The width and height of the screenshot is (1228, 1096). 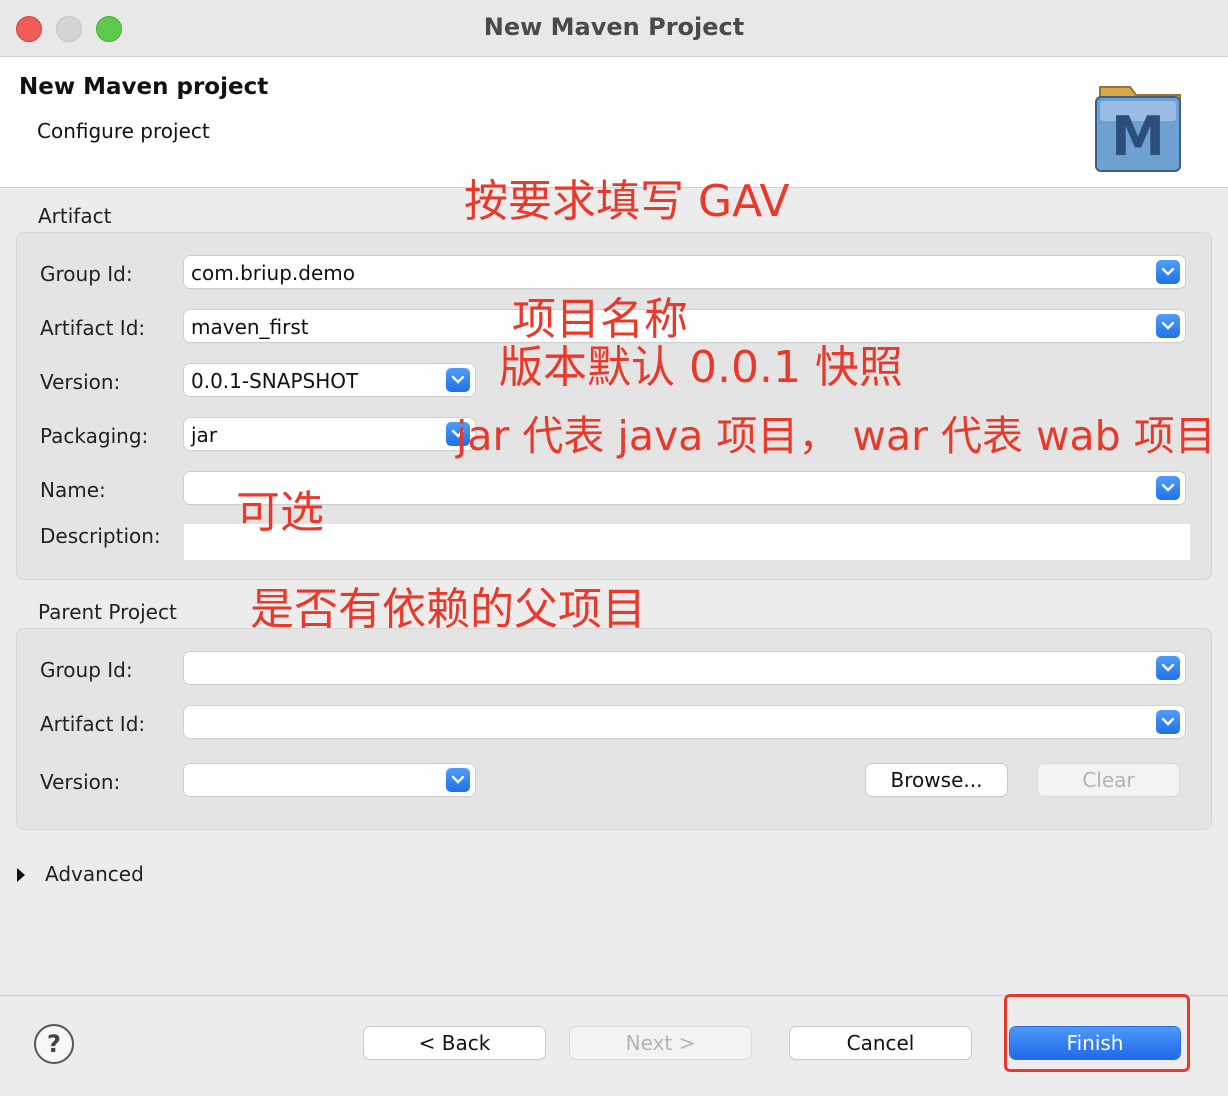 I want to click on group-id-combo: com.briup.demo, so click(x=684, y=272).